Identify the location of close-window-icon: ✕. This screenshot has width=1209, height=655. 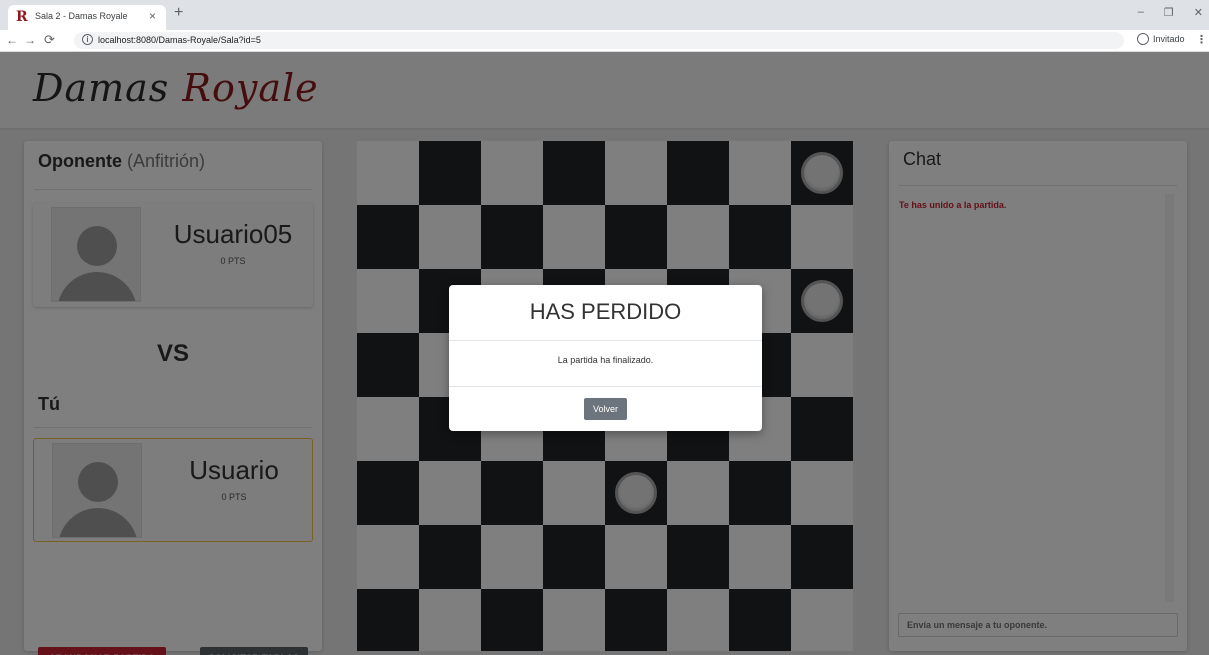
(1198, 12).